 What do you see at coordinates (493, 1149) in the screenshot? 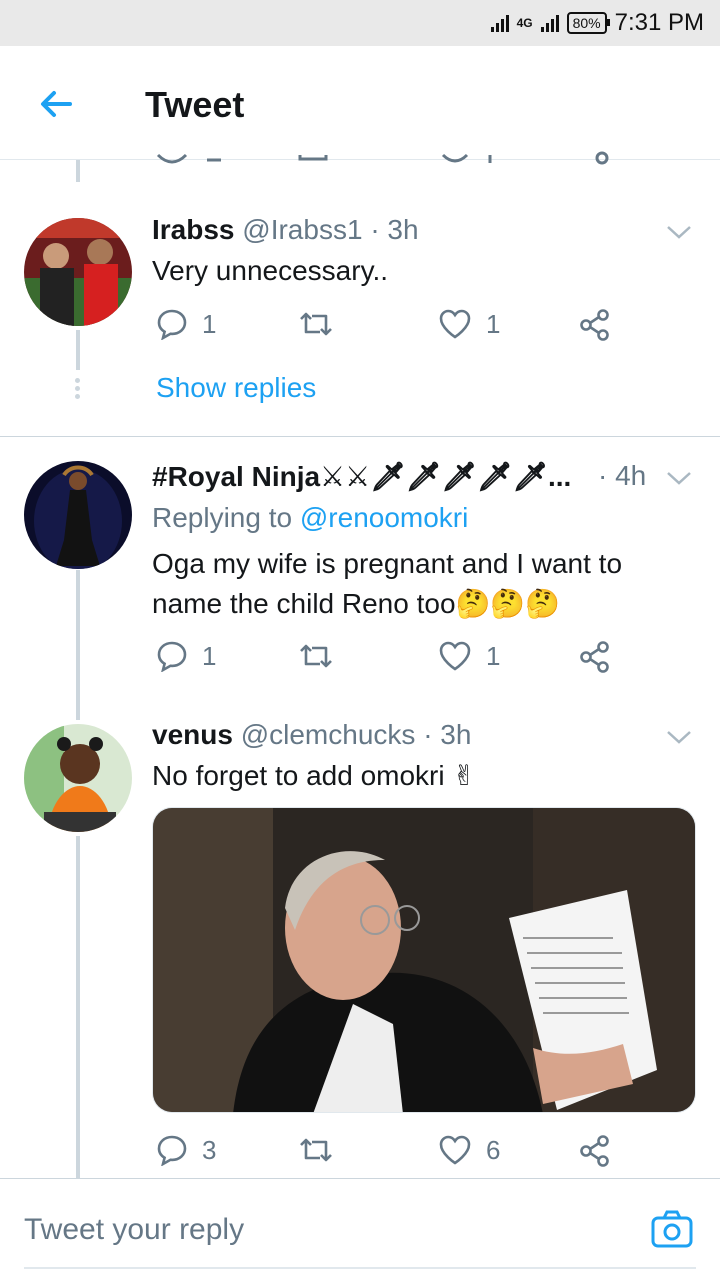
I see `like-count: 6` at bounding box center [493, 1149].